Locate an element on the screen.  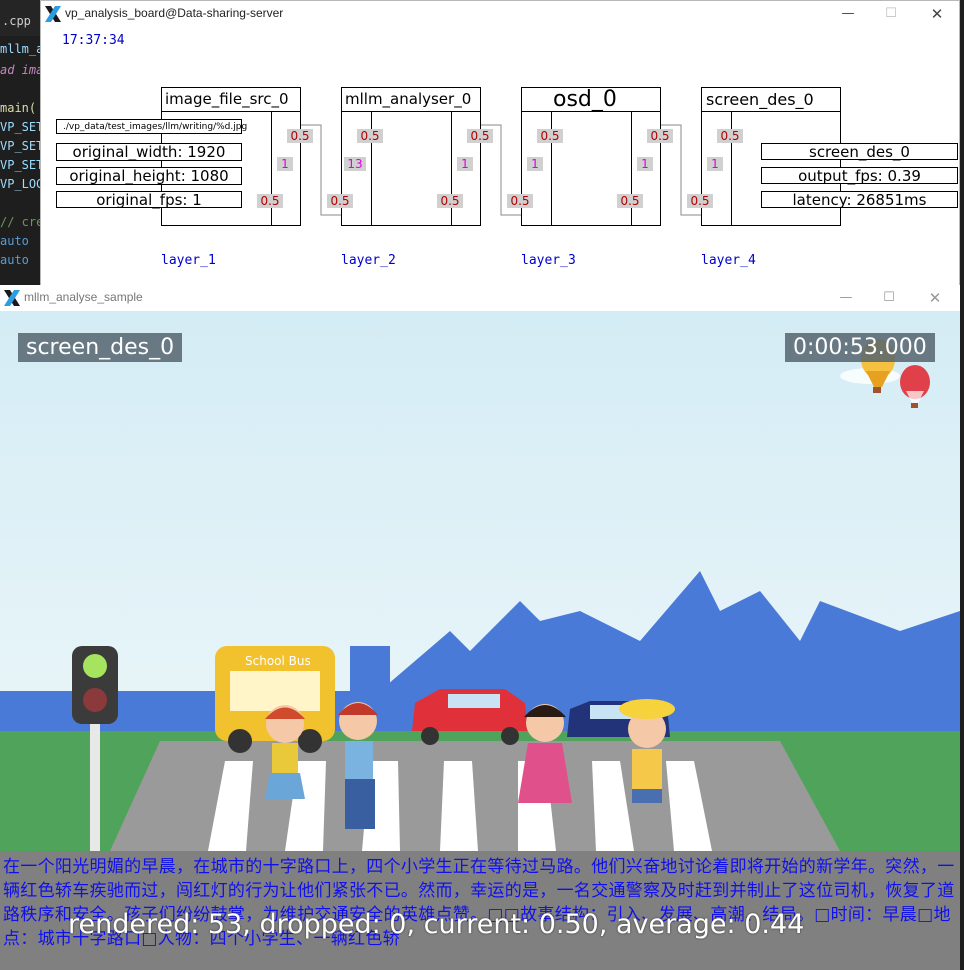
editor-tab-label: .cpp is located at coordinates (16, 21).